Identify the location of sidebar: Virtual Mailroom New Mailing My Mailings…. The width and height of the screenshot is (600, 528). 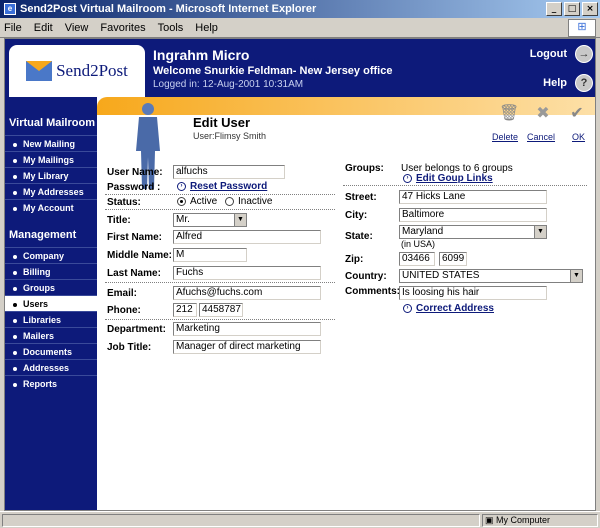
(51, 303).